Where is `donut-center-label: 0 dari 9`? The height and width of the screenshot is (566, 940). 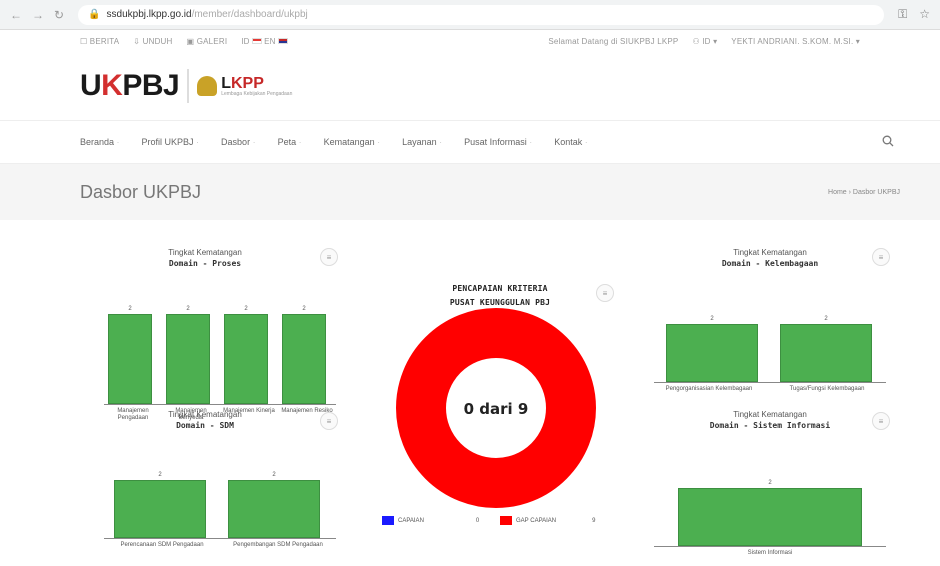 donut-center-label: 0 dari 9 is located at coordinates (496, 409).